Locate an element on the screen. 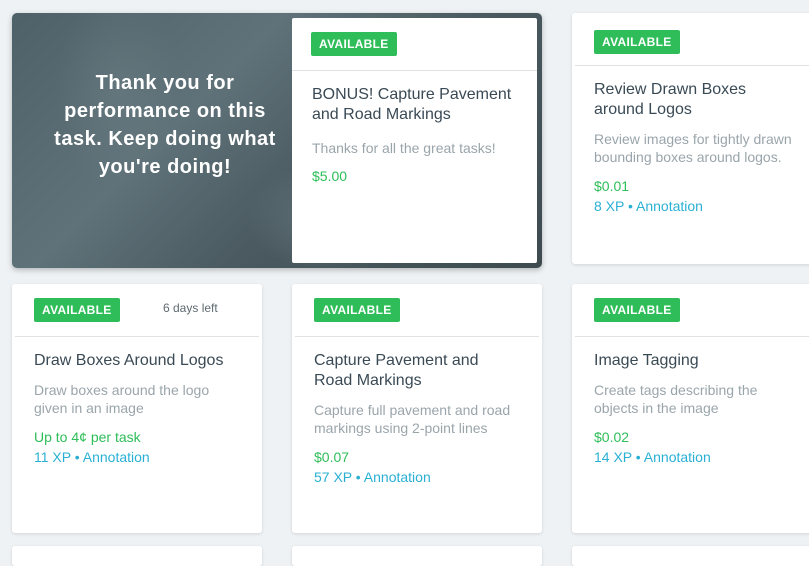 The height and width of the screenshot is (566, 809). task-meta: 14 XP • Annotation is located at coordinates (652, 457).